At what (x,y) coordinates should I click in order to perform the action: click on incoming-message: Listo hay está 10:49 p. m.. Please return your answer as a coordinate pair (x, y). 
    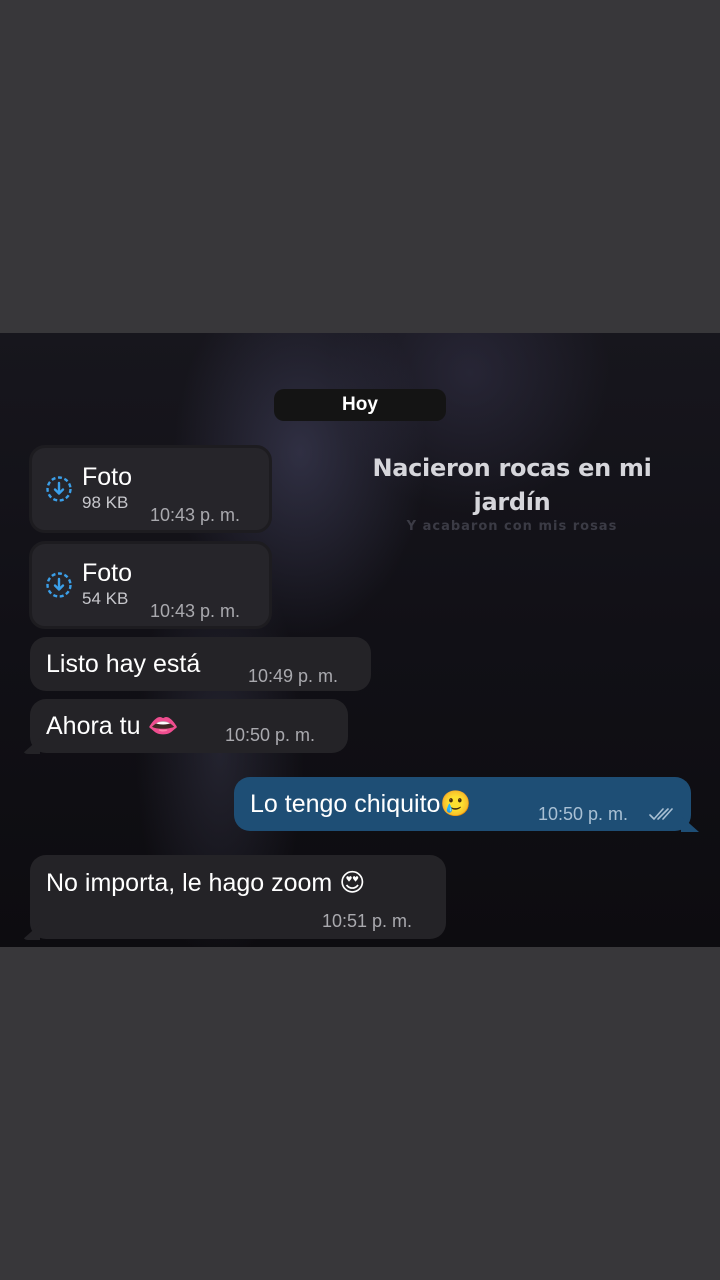
    Looking at the image, I should click on (200, 664).